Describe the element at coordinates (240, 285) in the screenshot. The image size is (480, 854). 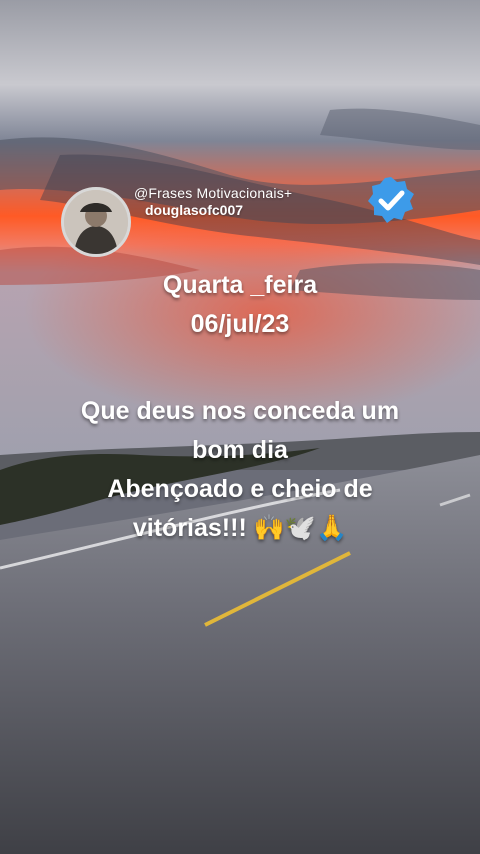
I see `post-day-text: Quarta _feira` at that location.